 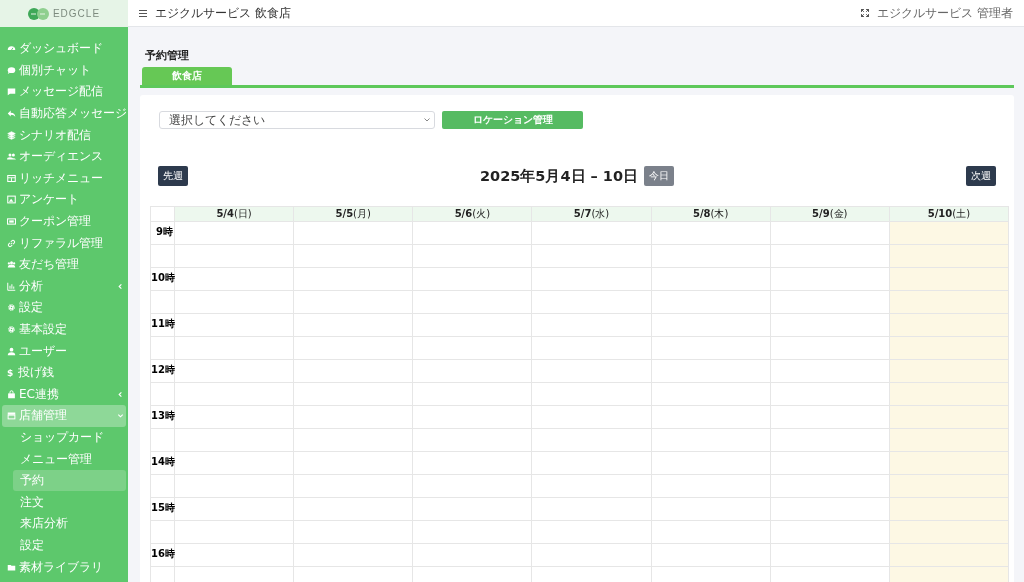 What do you see at coordinates (64, 49) in the screenshot?
I see `sidebar-item: ダッシュボード` at bounding box center [64, 49].